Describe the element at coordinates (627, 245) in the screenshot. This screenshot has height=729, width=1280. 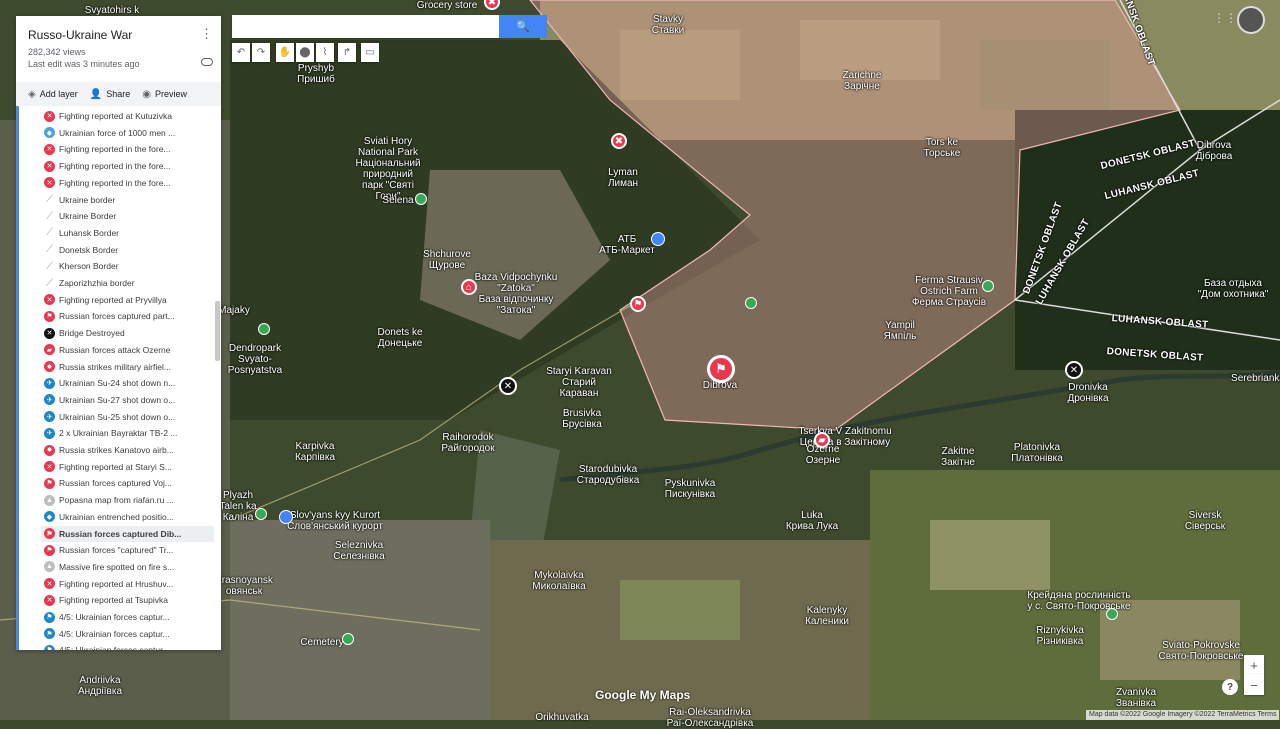
I see `place-label: АТБ АТБ-Маркет` at that location.